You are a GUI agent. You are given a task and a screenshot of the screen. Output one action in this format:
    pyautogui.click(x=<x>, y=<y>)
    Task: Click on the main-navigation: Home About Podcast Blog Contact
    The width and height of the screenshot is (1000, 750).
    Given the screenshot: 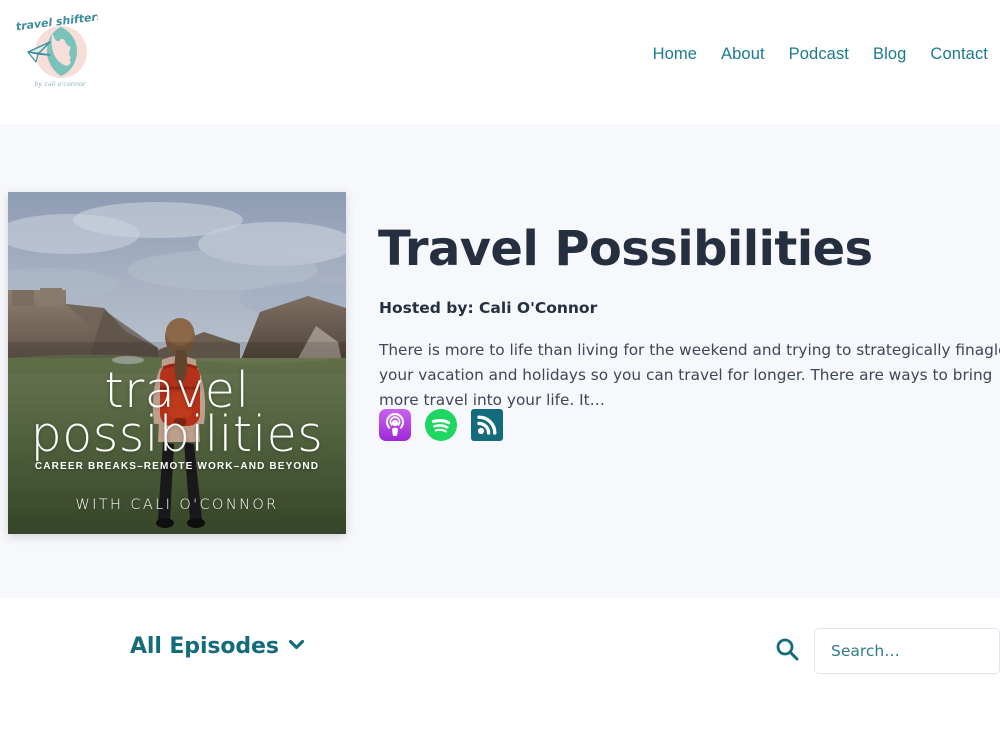 What is the action you would take?
    pyautogui.click(x=814, y=54)
    